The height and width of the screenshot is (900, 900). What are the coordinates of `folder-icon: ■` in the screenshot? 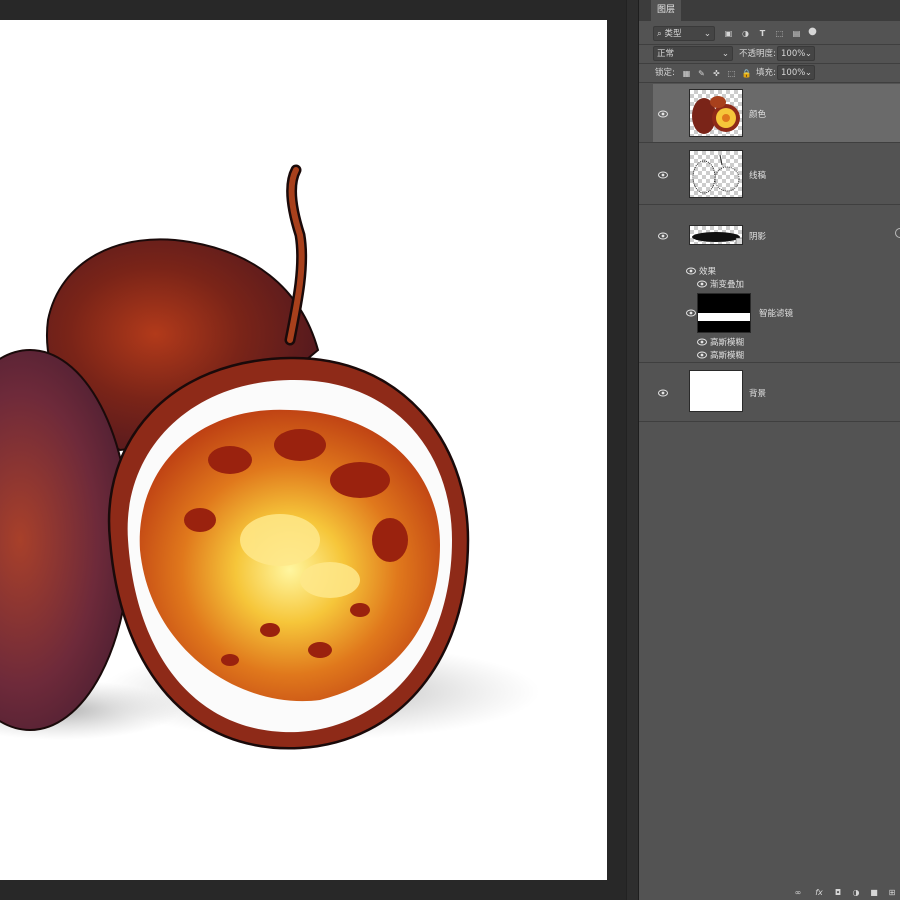 It's located at (874, 893).